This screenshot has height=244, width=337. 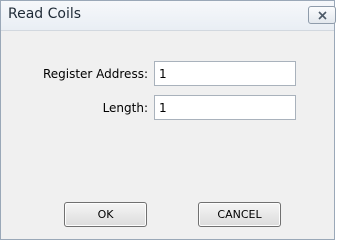 I want to click on length-label: Length:, so click(x=125, y=108).